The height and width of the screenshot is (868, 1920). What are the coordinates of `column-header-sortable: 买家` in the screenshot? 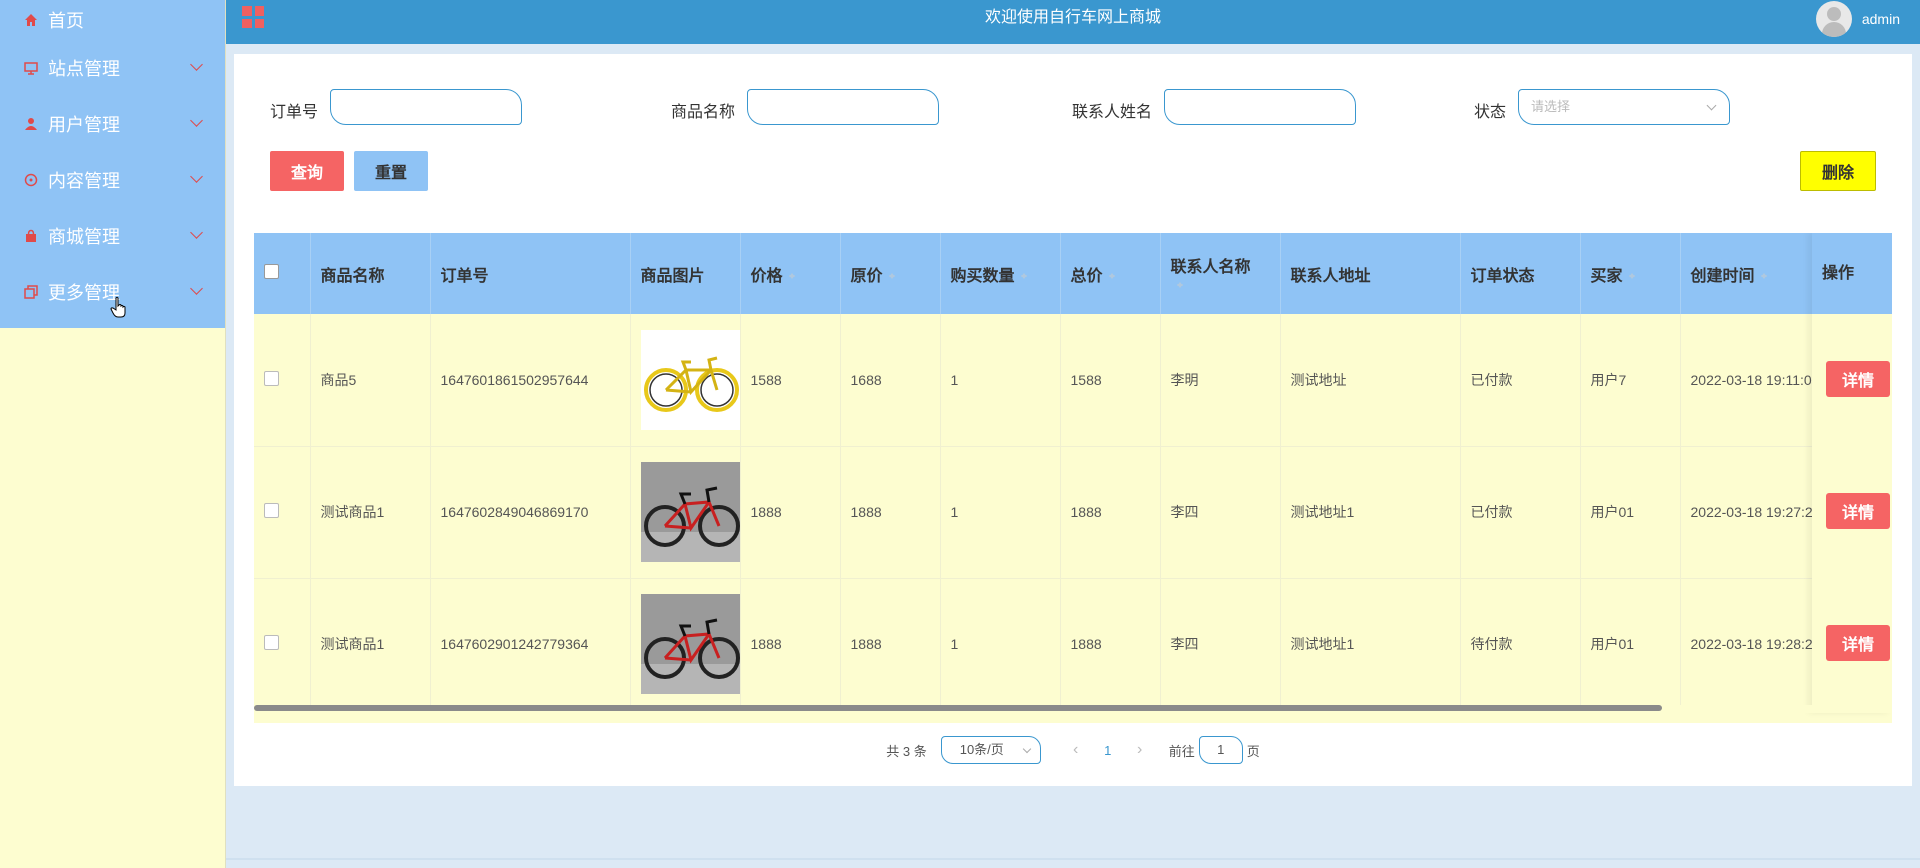 It's located at (1630, 273).